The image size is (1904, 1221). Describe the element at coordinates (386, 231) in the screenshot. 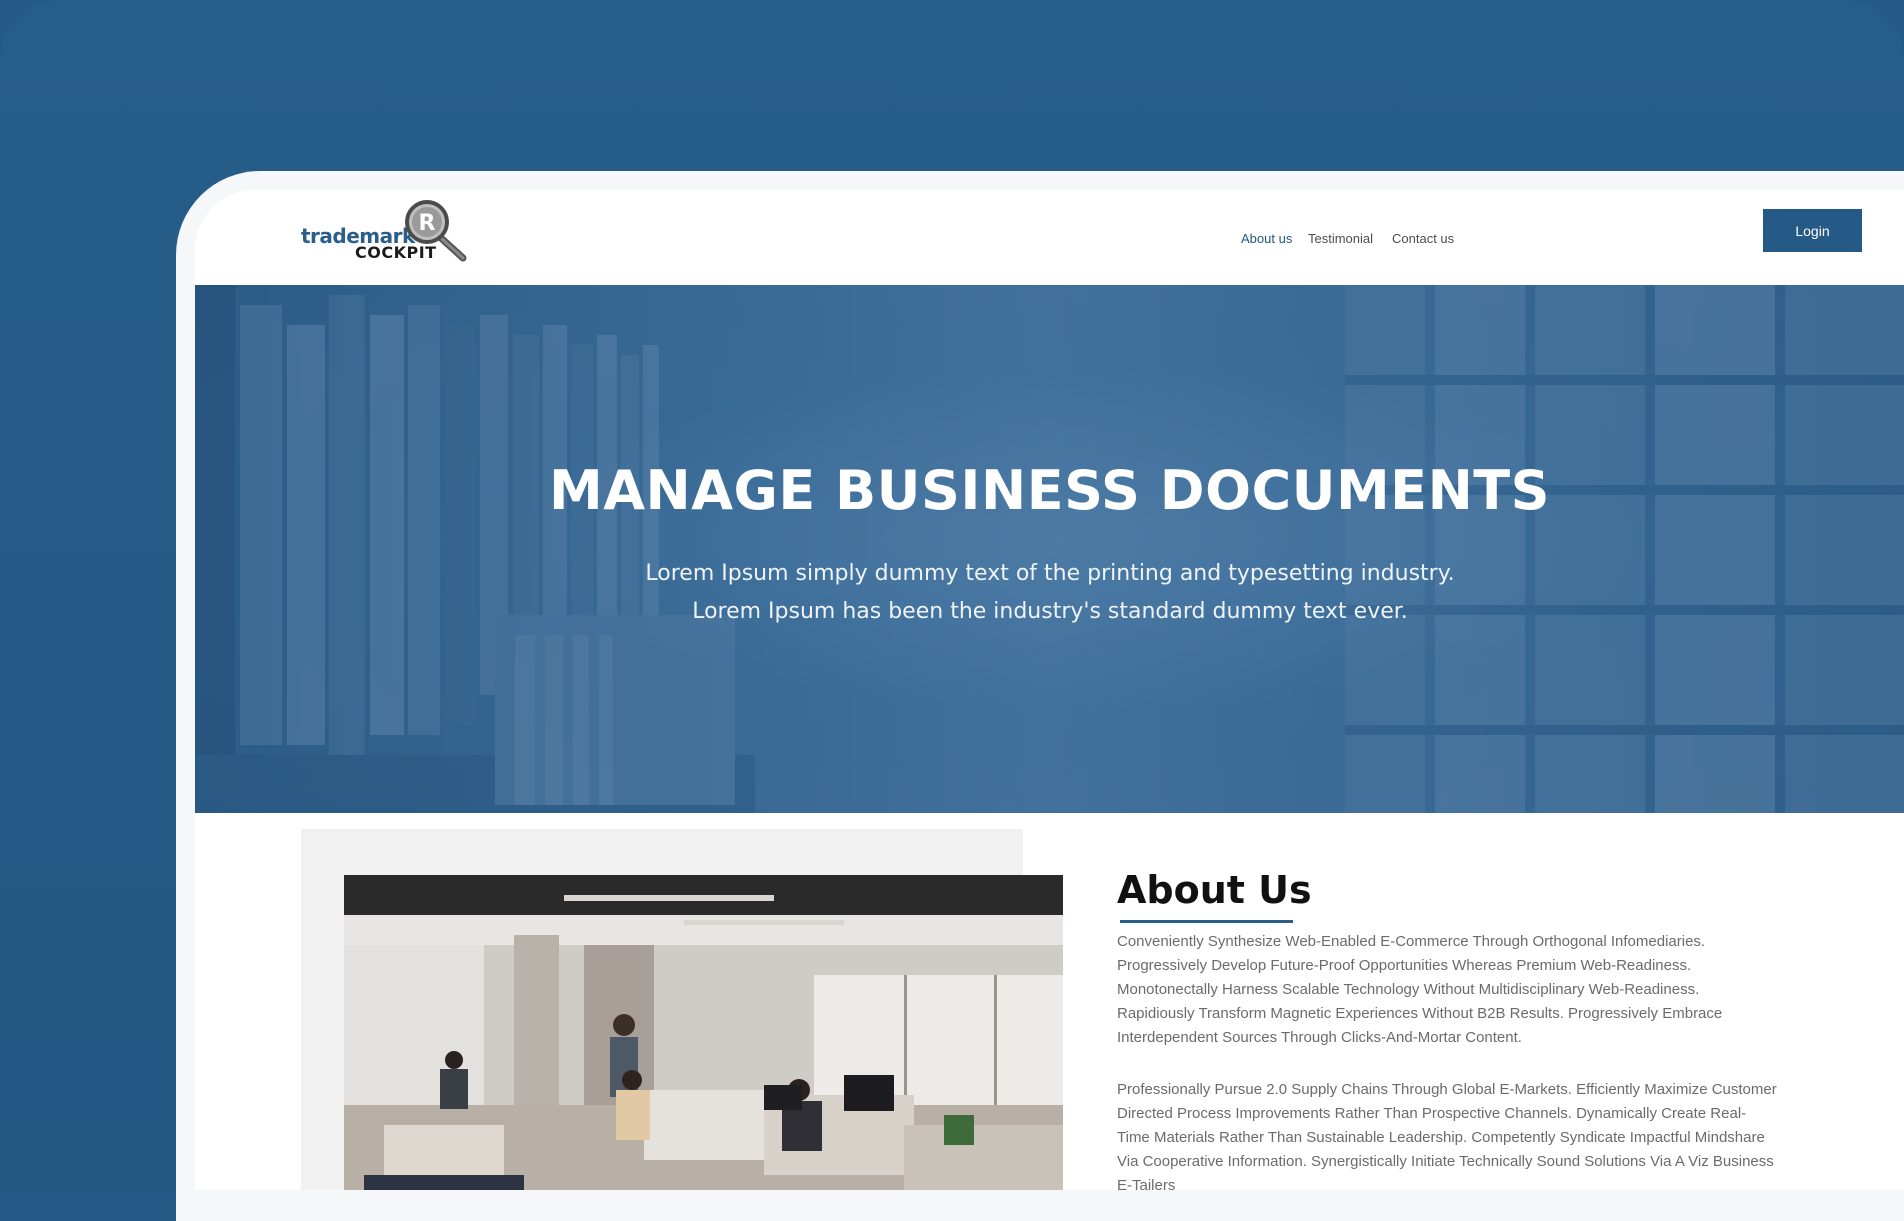

I see `brand-logo: trademark COCKPIT R` at that location.